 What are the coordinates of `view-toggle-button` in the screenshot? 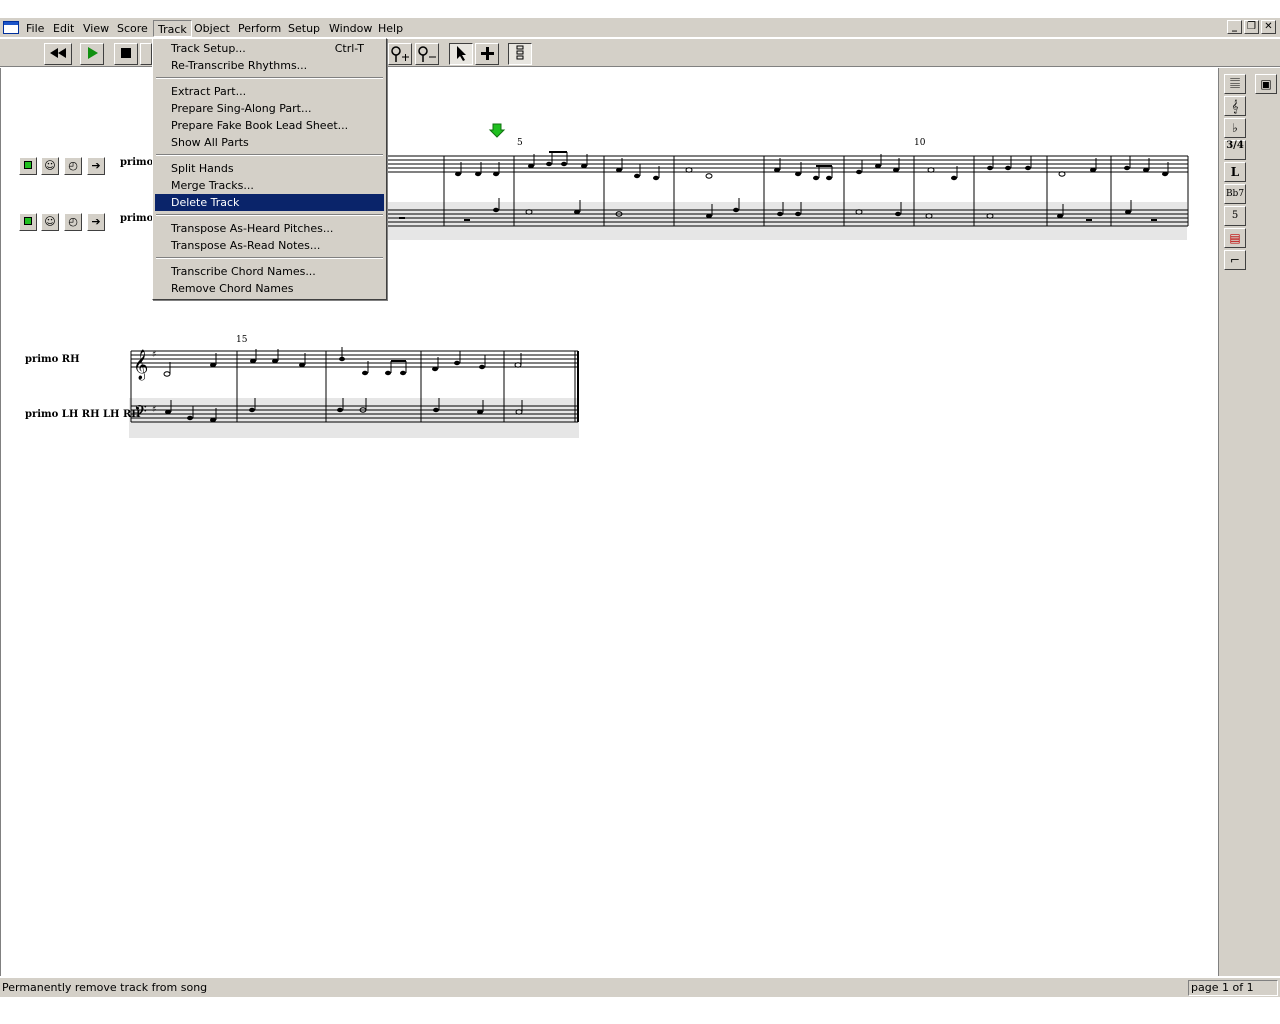 It's located at (520, 54).